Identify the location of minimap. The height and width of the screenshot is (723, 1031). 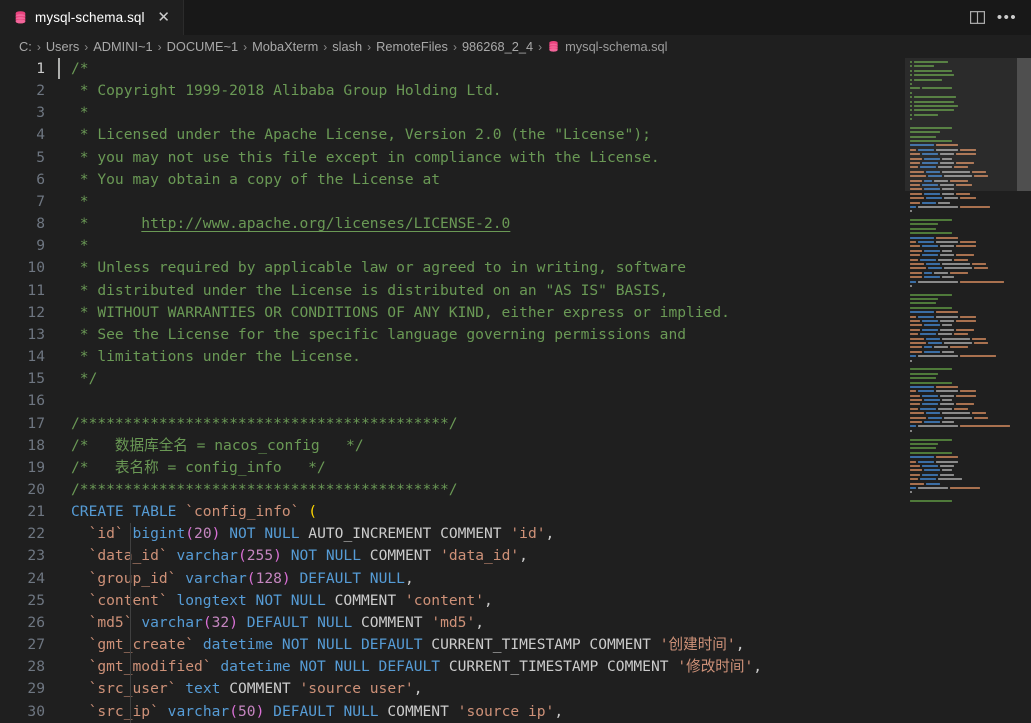
(961, 390).